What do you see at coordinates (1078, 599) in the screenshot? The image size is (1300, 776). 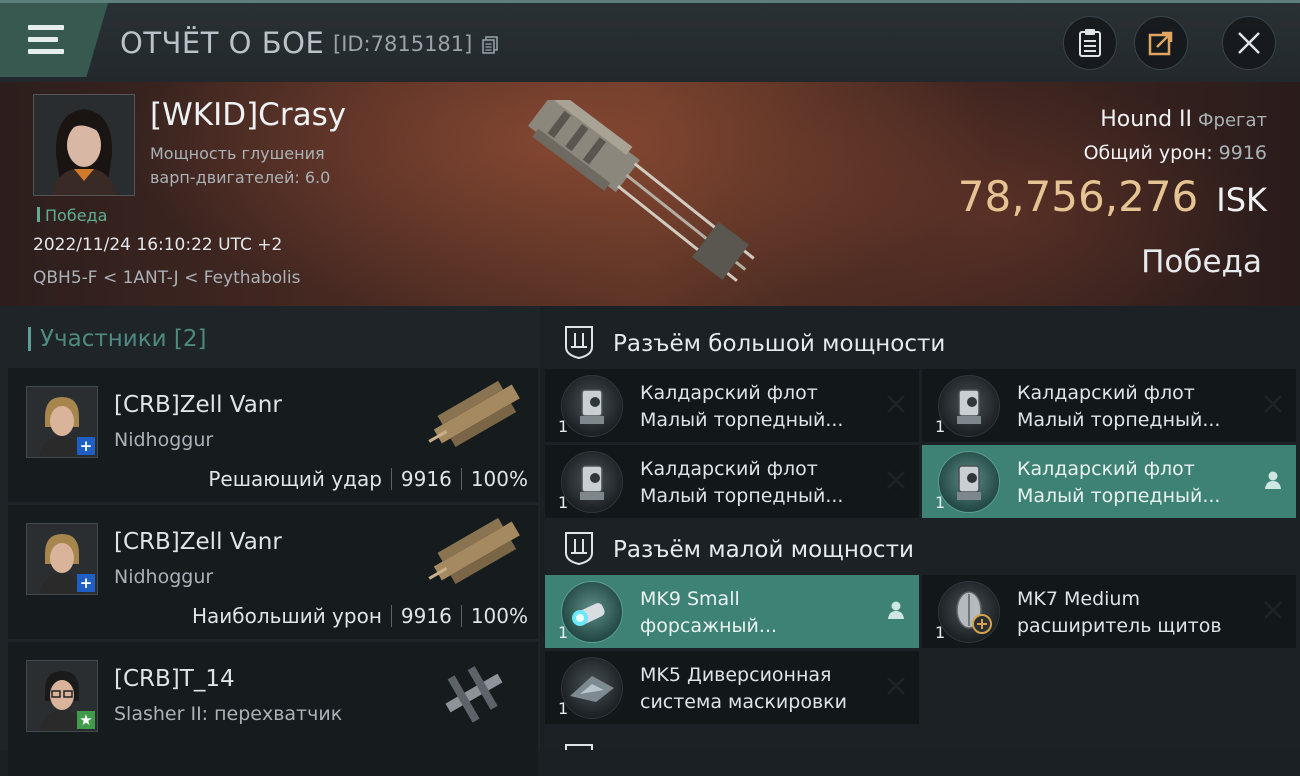 I see `slot-name-line1: MK7 Medium` at bounding box center [1078, 599].